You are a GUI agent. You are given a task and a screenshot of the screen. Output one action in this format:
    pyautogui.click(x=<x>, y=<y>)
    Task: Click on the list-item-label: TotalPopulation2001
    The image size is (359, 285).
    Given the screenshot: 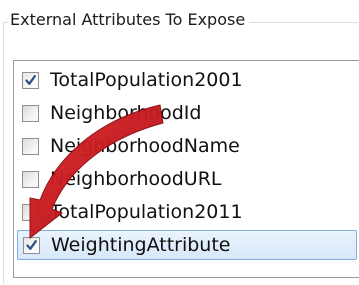 What is the action you would take?
    pyautogui.click(x=146, y=80)
    